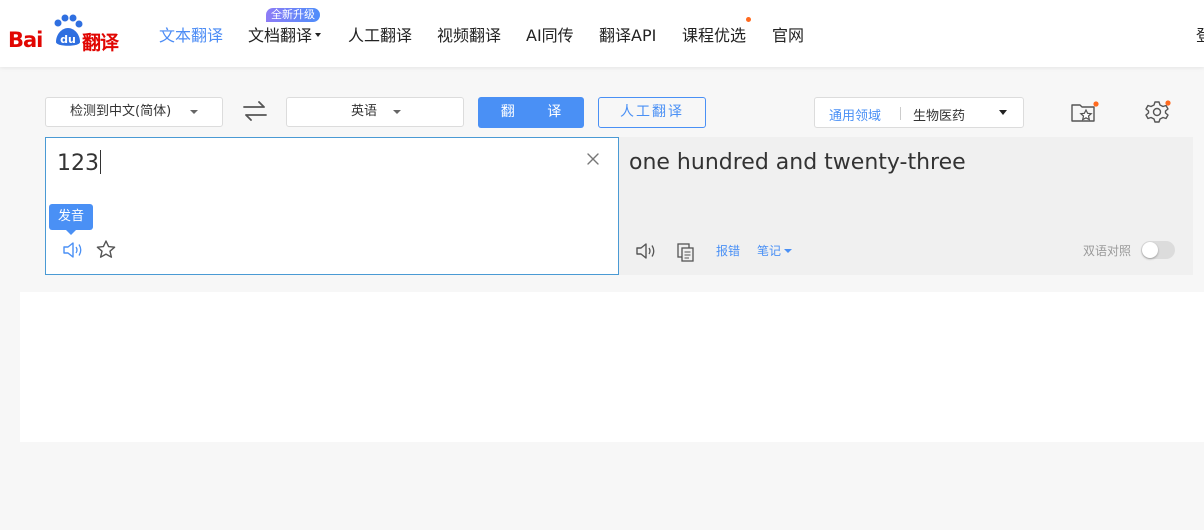 The width and height of the screenshot is (1204, 530). What do you see at coordinates (364, 111) in the screenshot?
I see `target-language-label: 英语` at bounding box center [364, 111].